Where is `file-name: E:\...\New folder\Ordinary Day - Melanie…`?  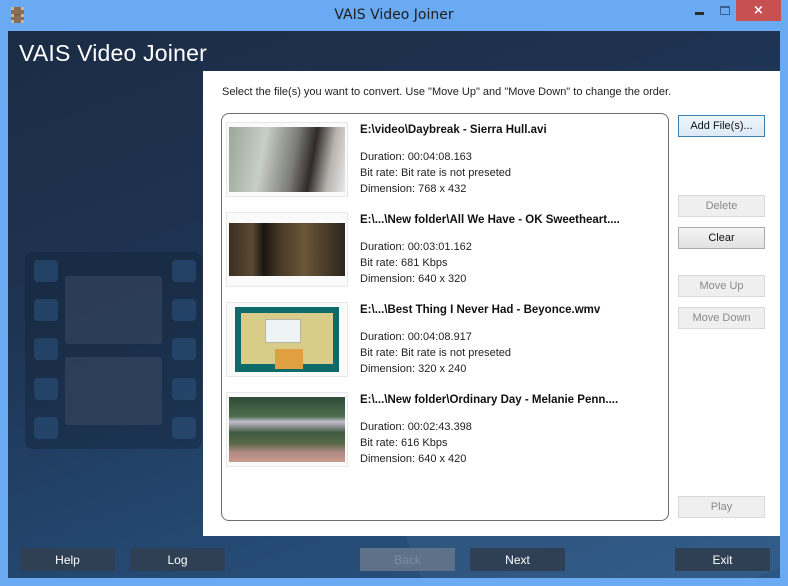 file-name: E:\...\New folder\Ordinary Day - Melanie… is located at coordinates (489, 400).